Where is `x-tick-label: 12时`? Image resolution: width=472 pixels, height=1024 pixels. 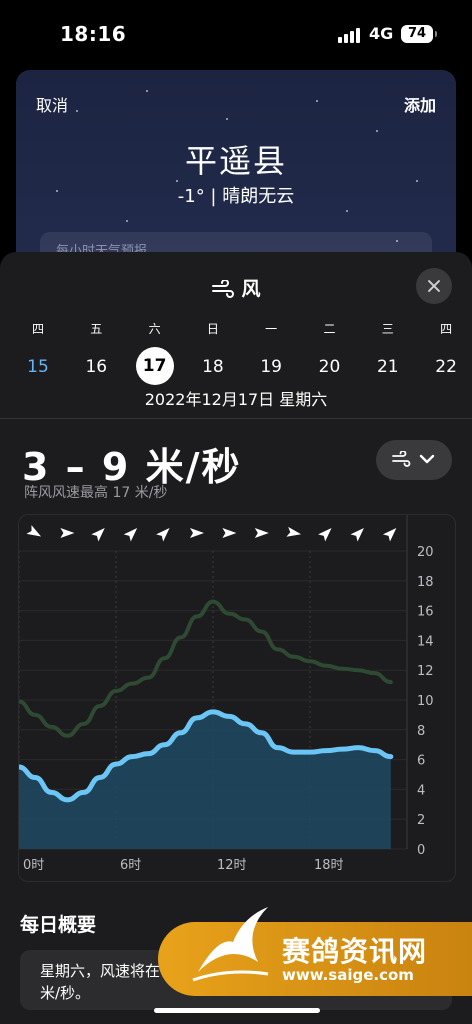 x-tick-label: 12时 is located at coordinates (232, 865).